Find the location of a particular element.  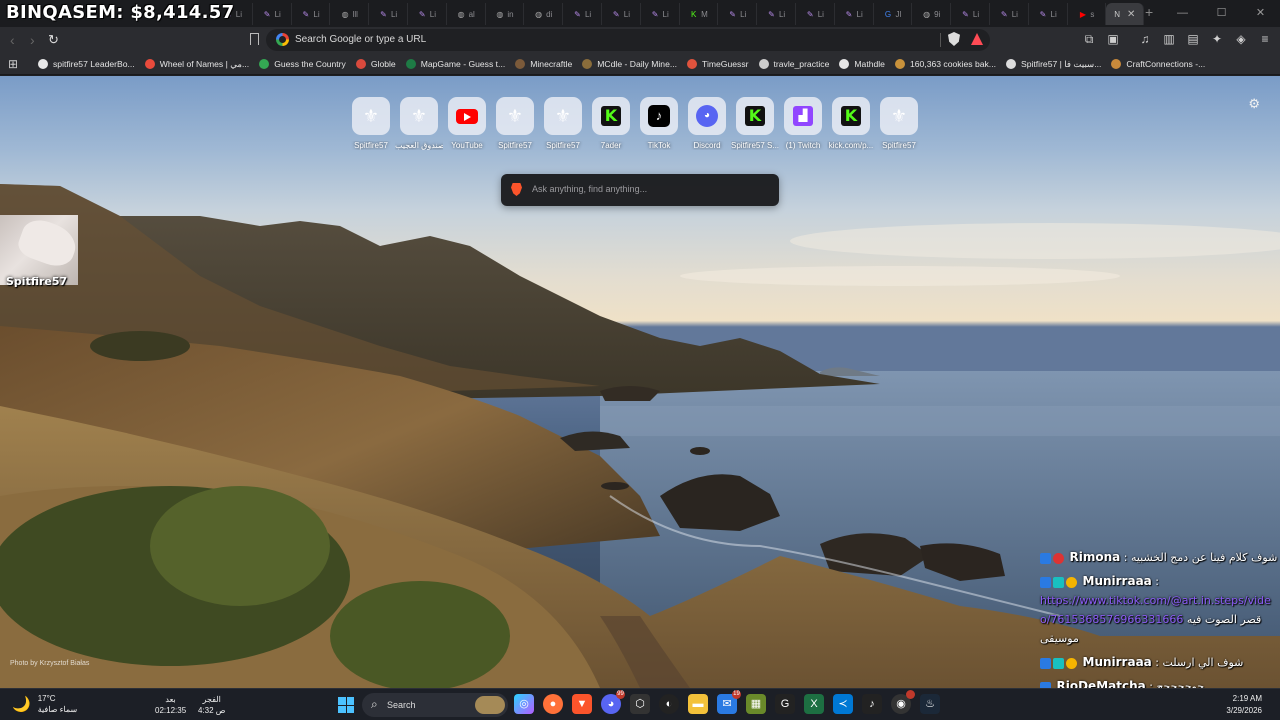

clock-time: 2:19 AM is located at coordinates (1247, 698).